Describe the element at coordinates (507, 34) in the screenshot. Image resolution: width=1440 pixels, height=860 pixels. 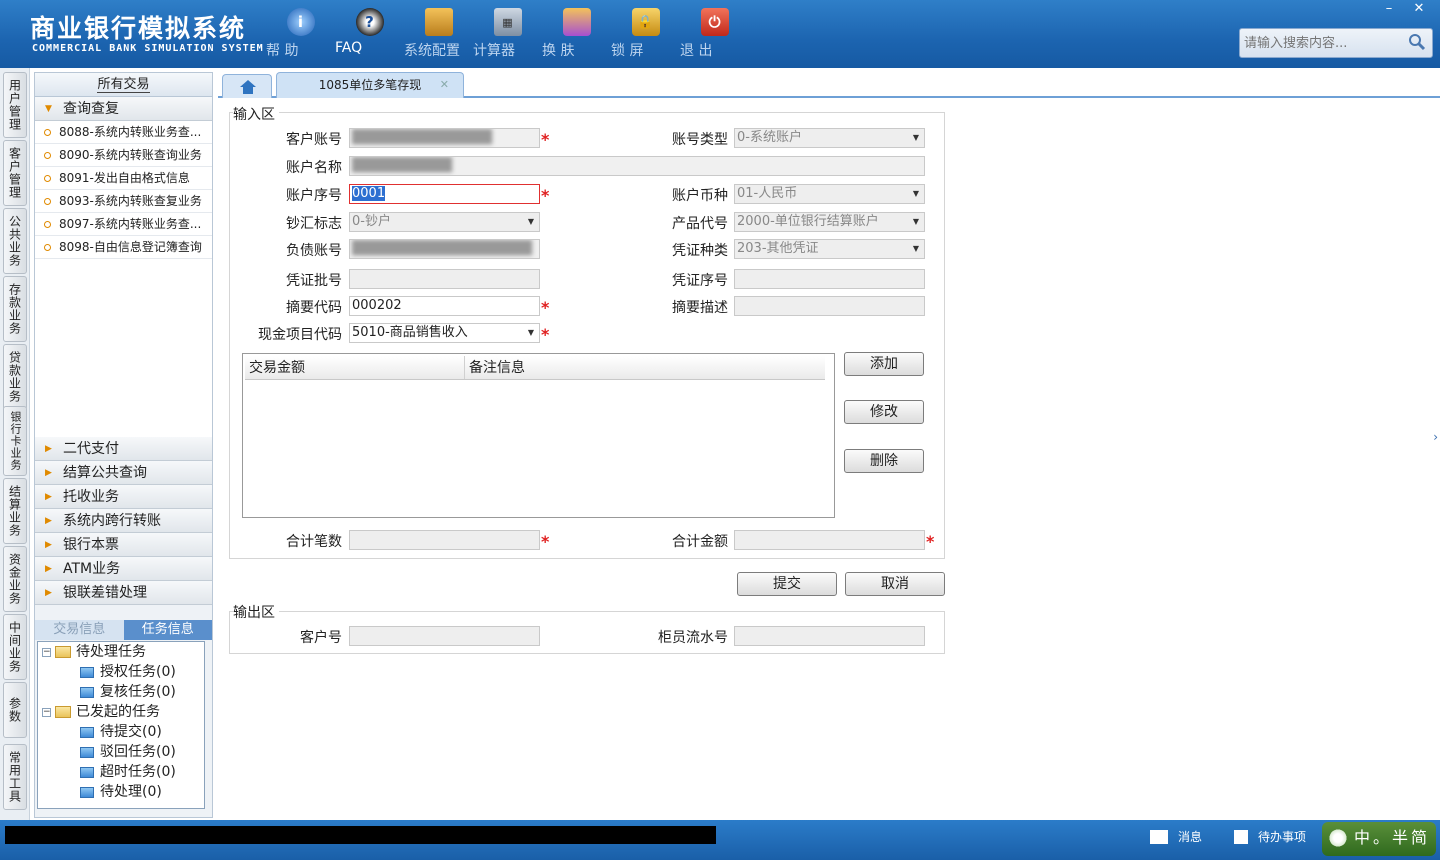
I see `calculator-button: ▦ 计算器` at that location.